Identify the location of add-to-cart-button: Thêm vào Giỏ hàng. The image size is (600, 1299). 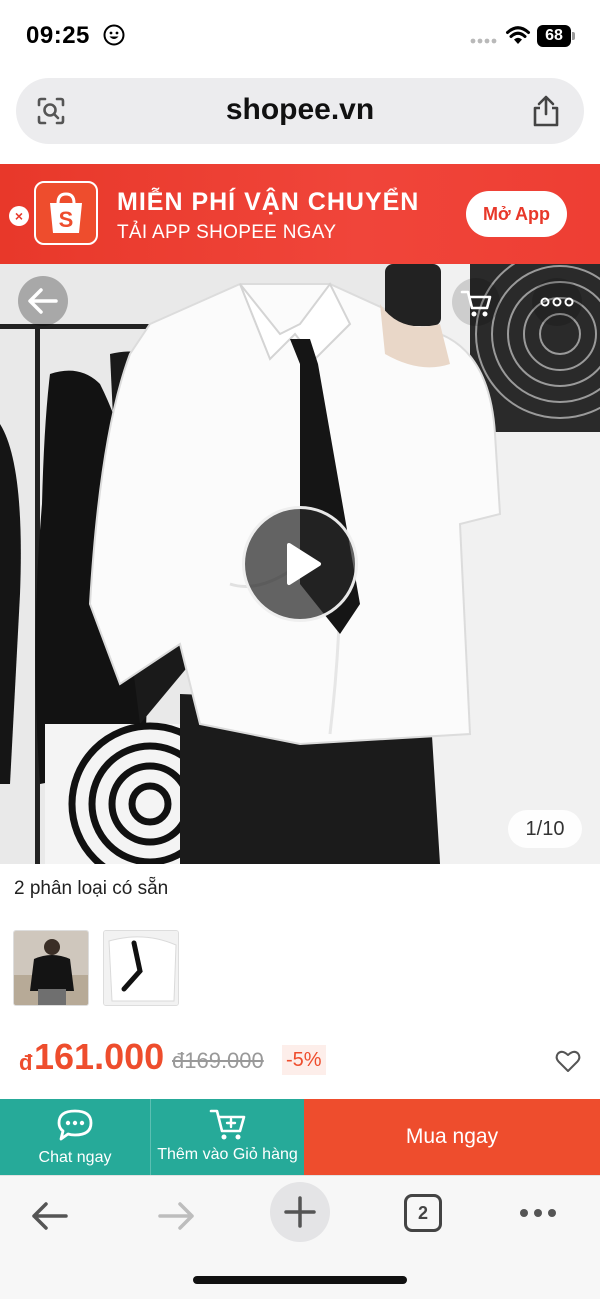
(227, 1137).